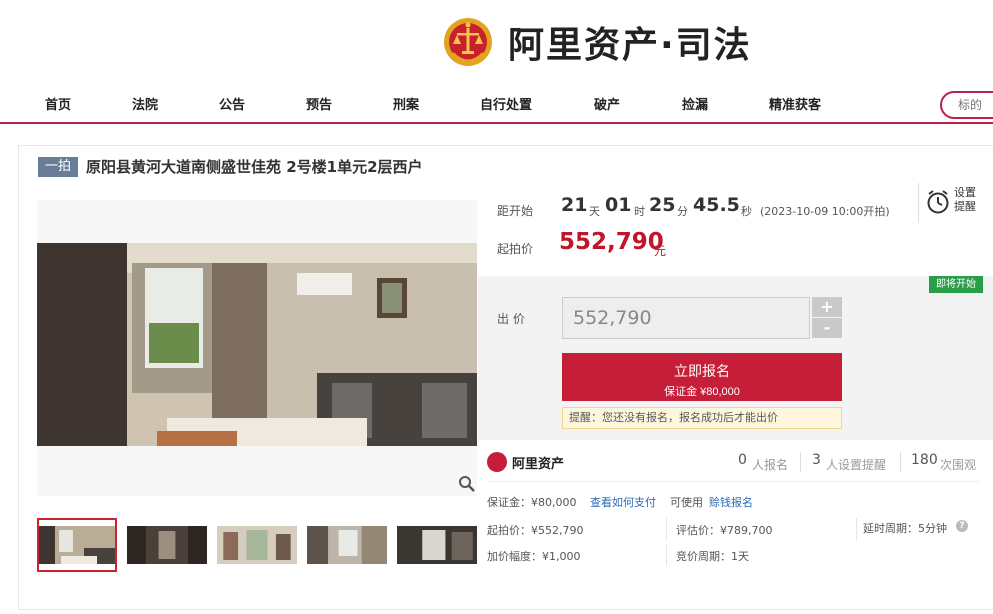  I want to click on ali-asset-brand: 阿里资产, so click(538, 464).